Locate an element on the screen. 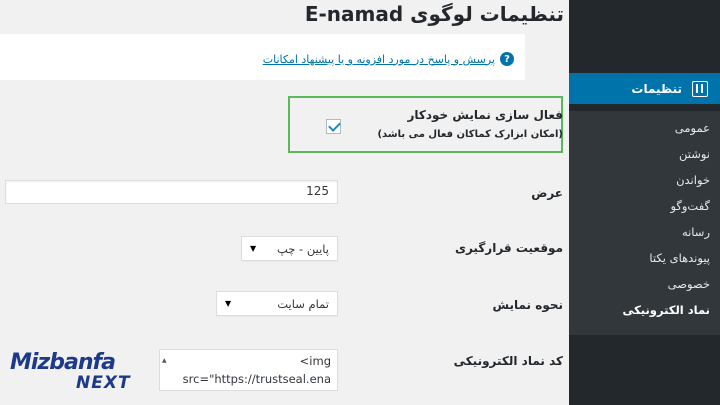 The width and height of the screenshot is (720, 405). submenu-item-writing: نوشتن is located at coordinates (644, 154).